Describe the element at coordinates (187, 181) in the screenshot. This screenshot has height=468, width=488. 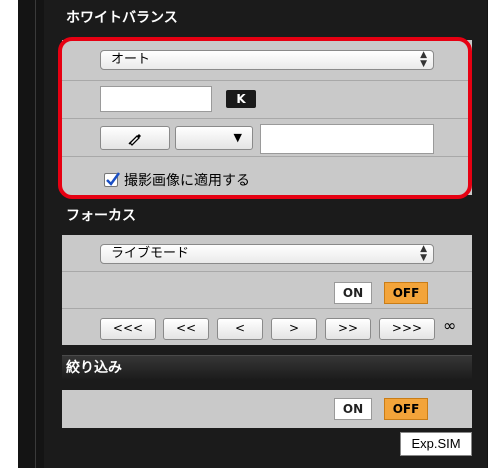
I see `apply-to-captured-label: 撮影画像に適用する` at that location.